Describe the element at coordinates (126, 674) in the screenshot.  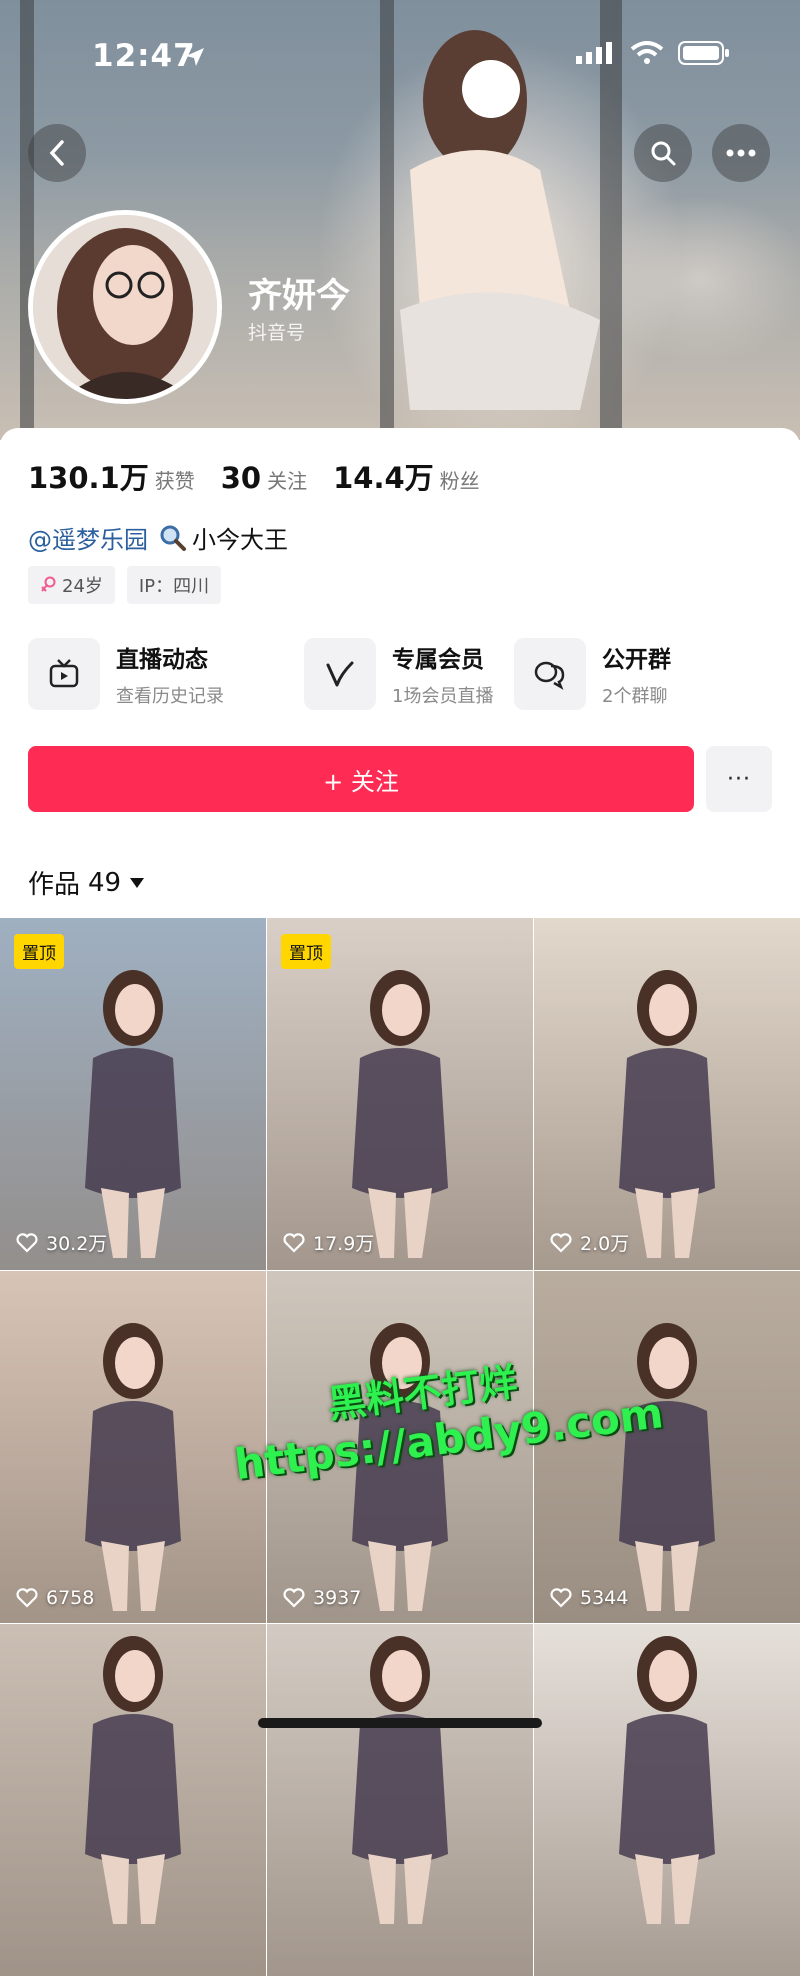
I see `feature-live: 直播动态 查看历史记录` at that location.